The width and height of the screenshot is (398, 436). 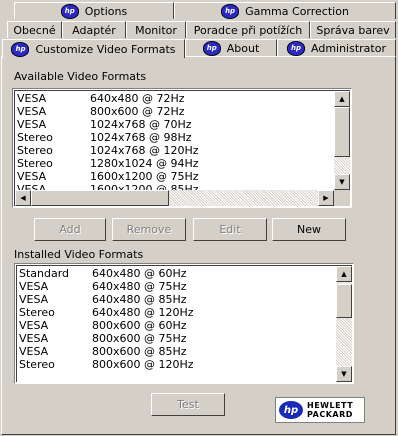 I want to click on tab-gamma-correction: hp Gamma Correction, so click(x=285, y=10).